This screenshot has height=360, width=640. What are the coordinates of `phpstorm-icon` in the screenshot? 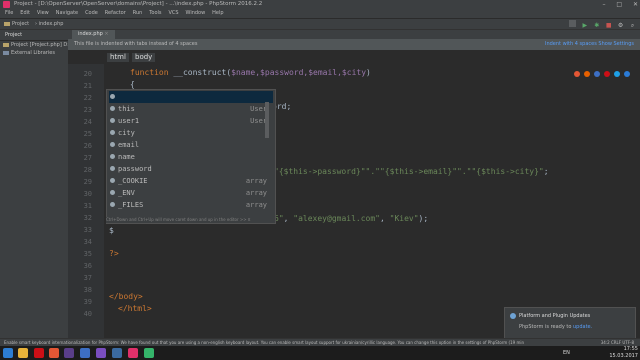 It's located at (133, 353).